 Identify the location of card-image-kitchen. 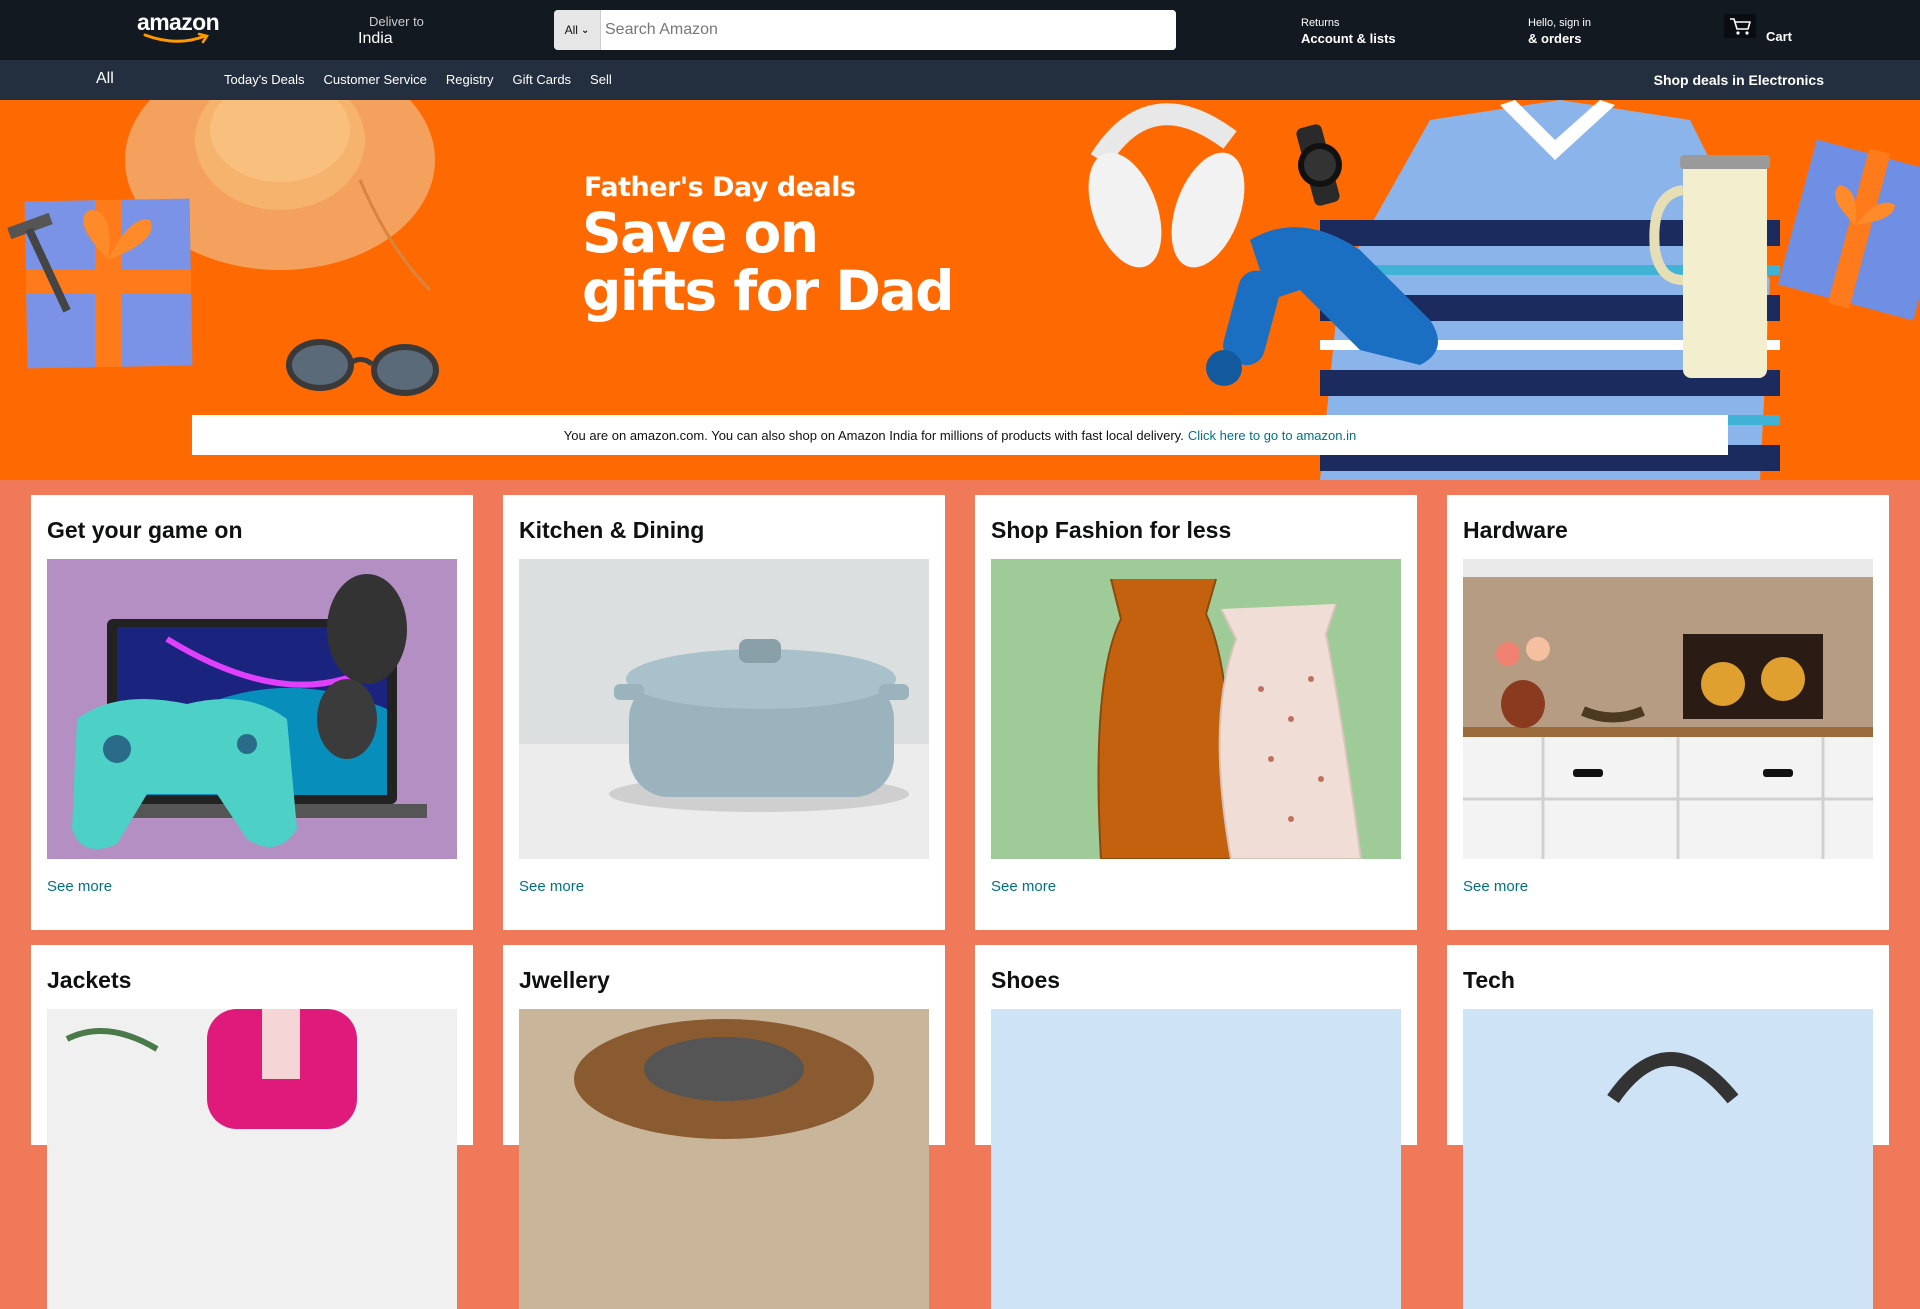
(724, 709).